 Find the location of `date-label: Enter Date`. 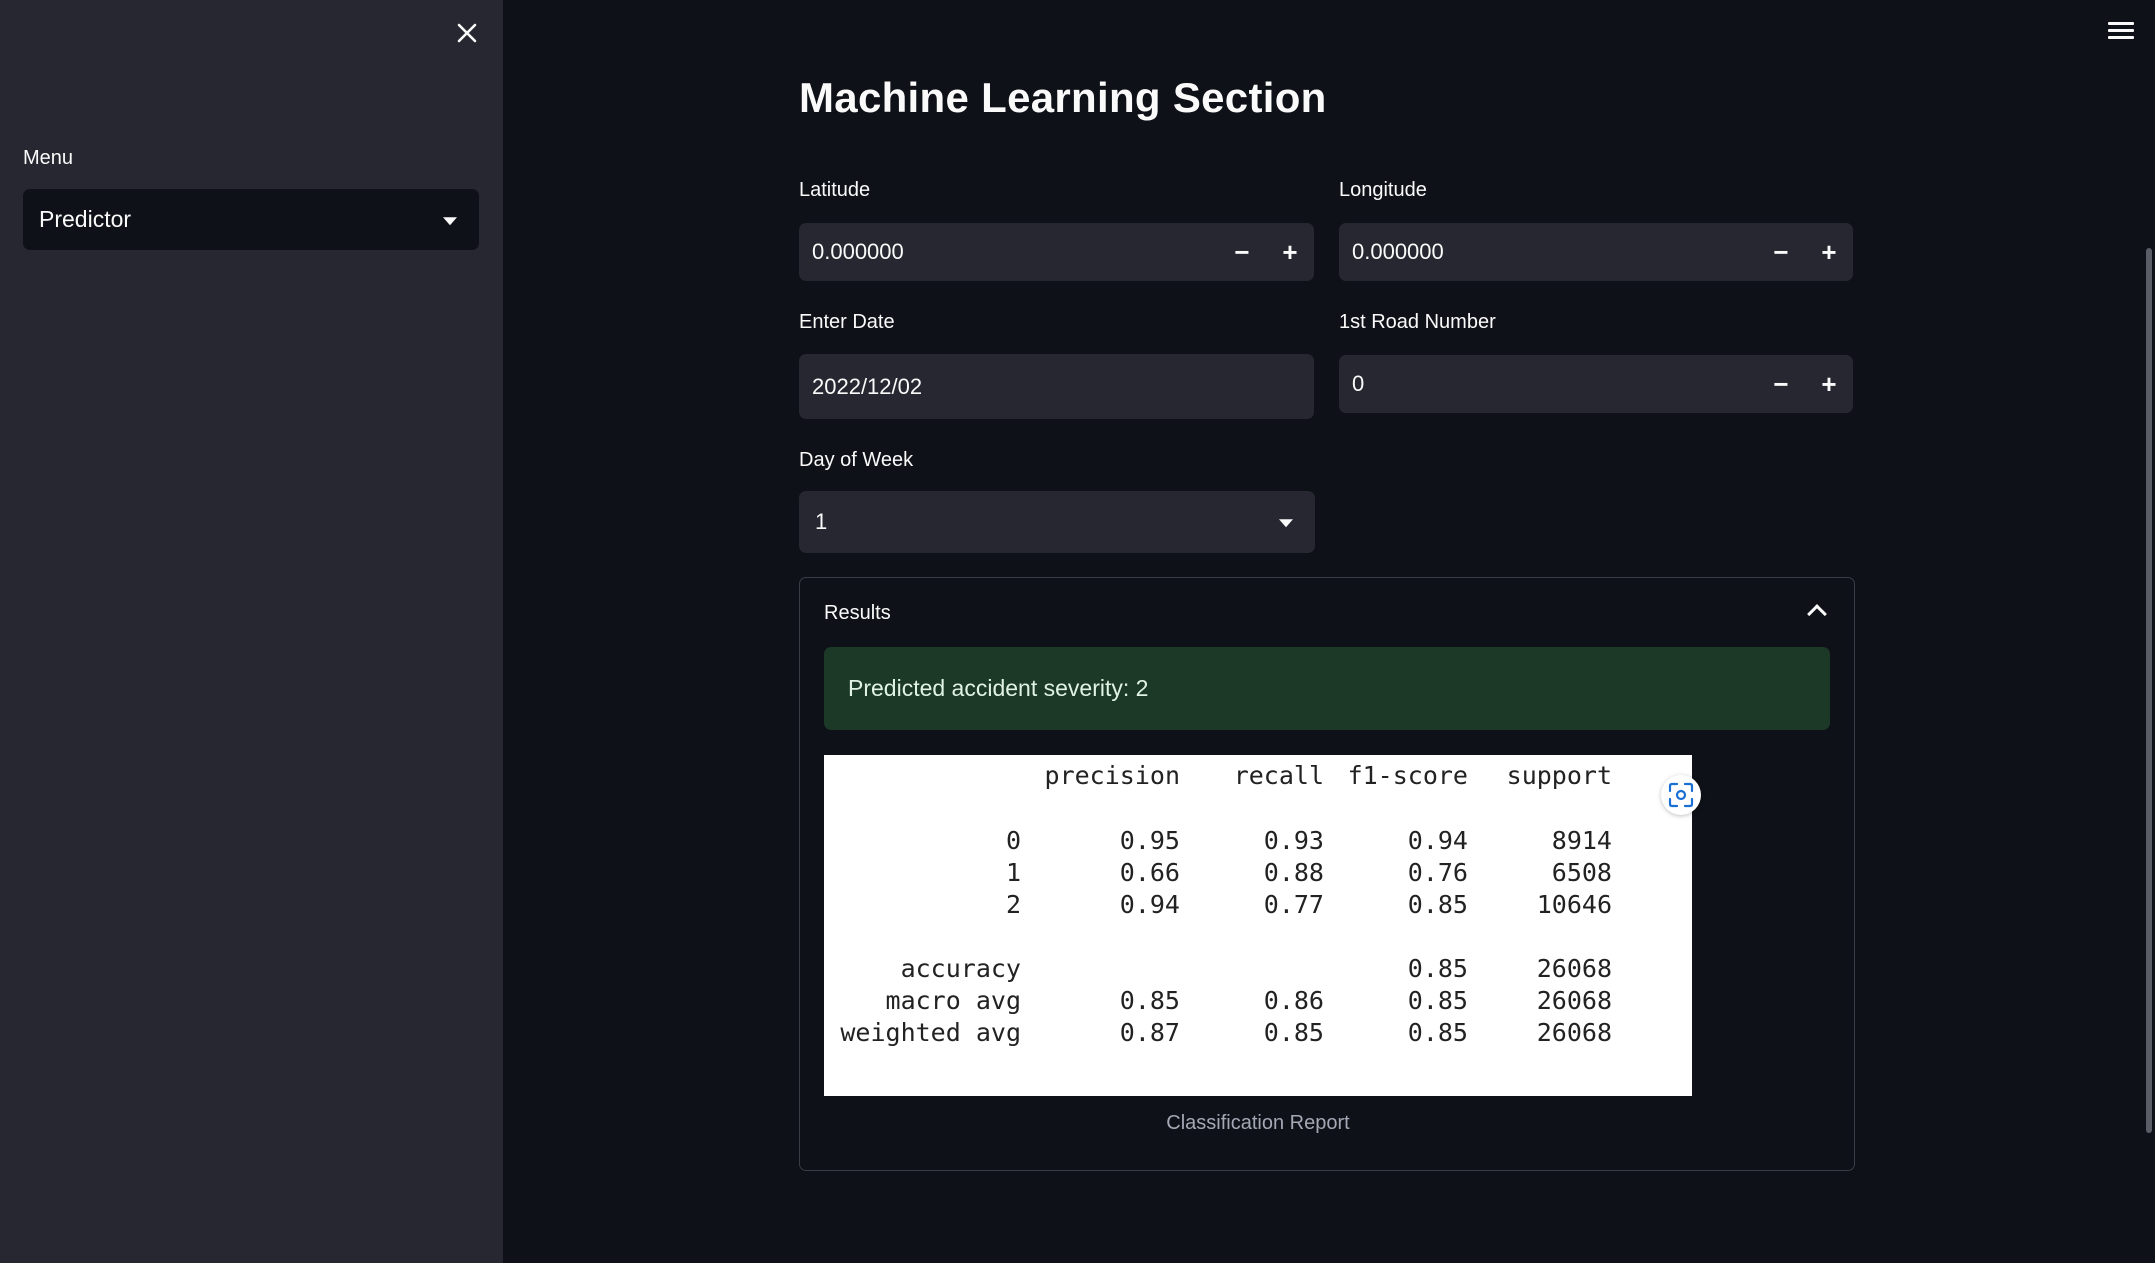

date-label: Enter Date is located at coordinates (847, 322).